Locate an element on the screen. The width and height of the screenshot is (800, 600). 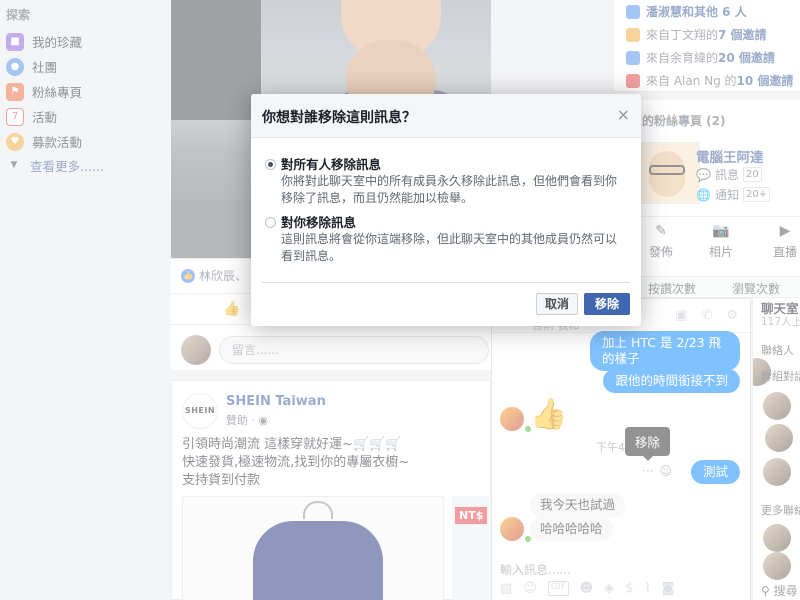
option-title: 對你移除訊息 is located at coordinates (319, 222).